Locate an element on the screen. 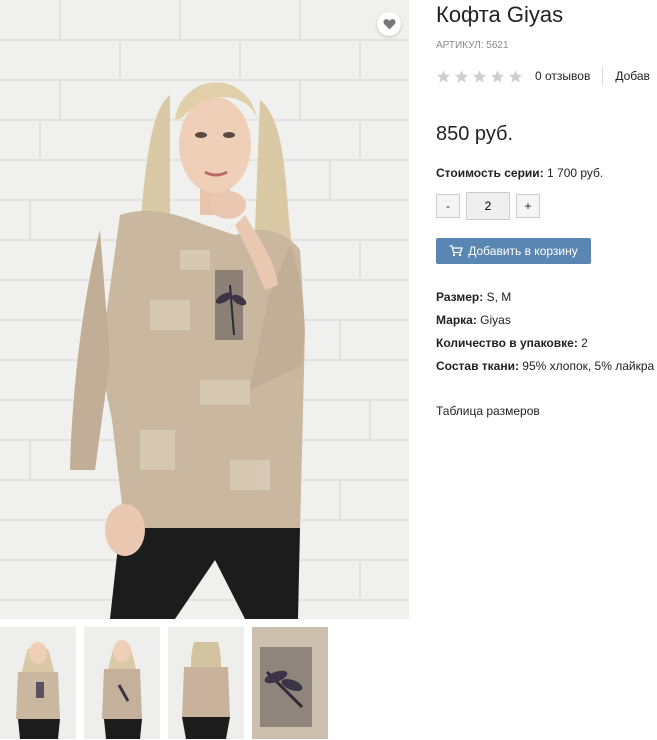 The width and height of the screenshot is (657, 740). property-fabric: Состав ткани: 95% хлопок, 5% лайкра is located at coordinates (546, 366).